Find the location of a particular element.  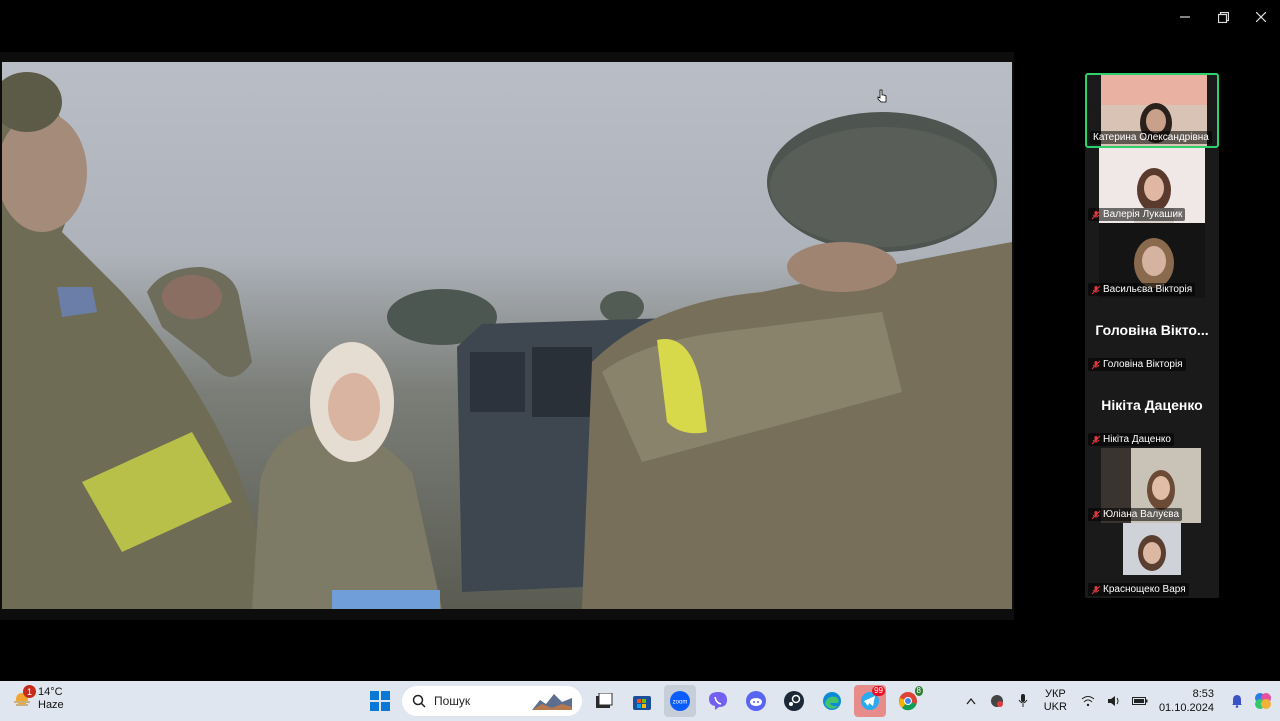

search-placeholder: Пошук is located at coordinates (452, 701).